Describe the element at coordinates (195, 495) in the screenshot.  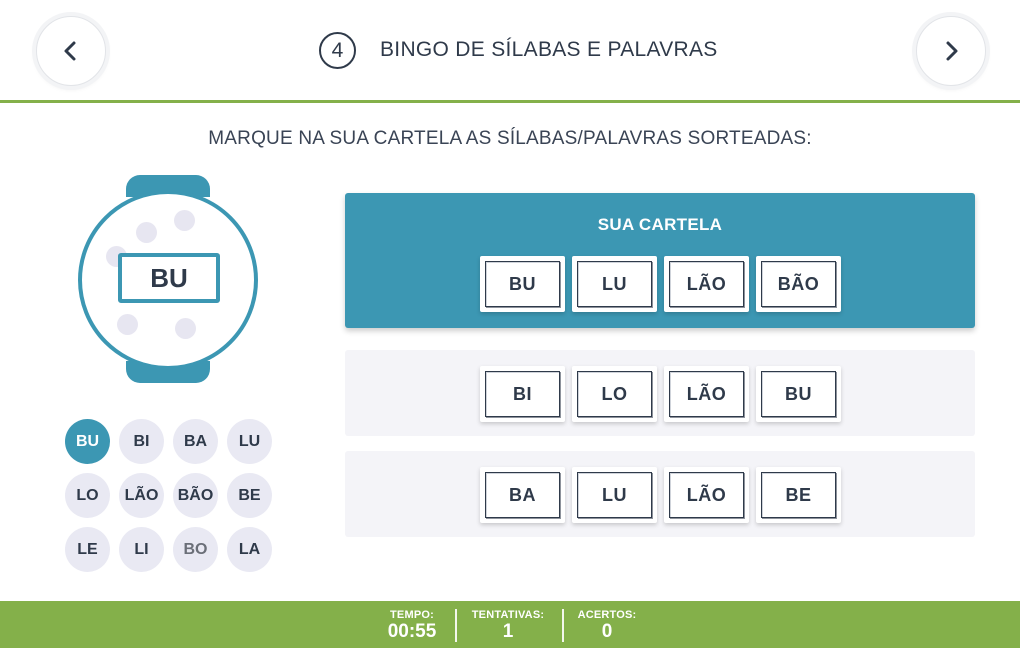
I see `drawn-chip: BÃO` at that location.